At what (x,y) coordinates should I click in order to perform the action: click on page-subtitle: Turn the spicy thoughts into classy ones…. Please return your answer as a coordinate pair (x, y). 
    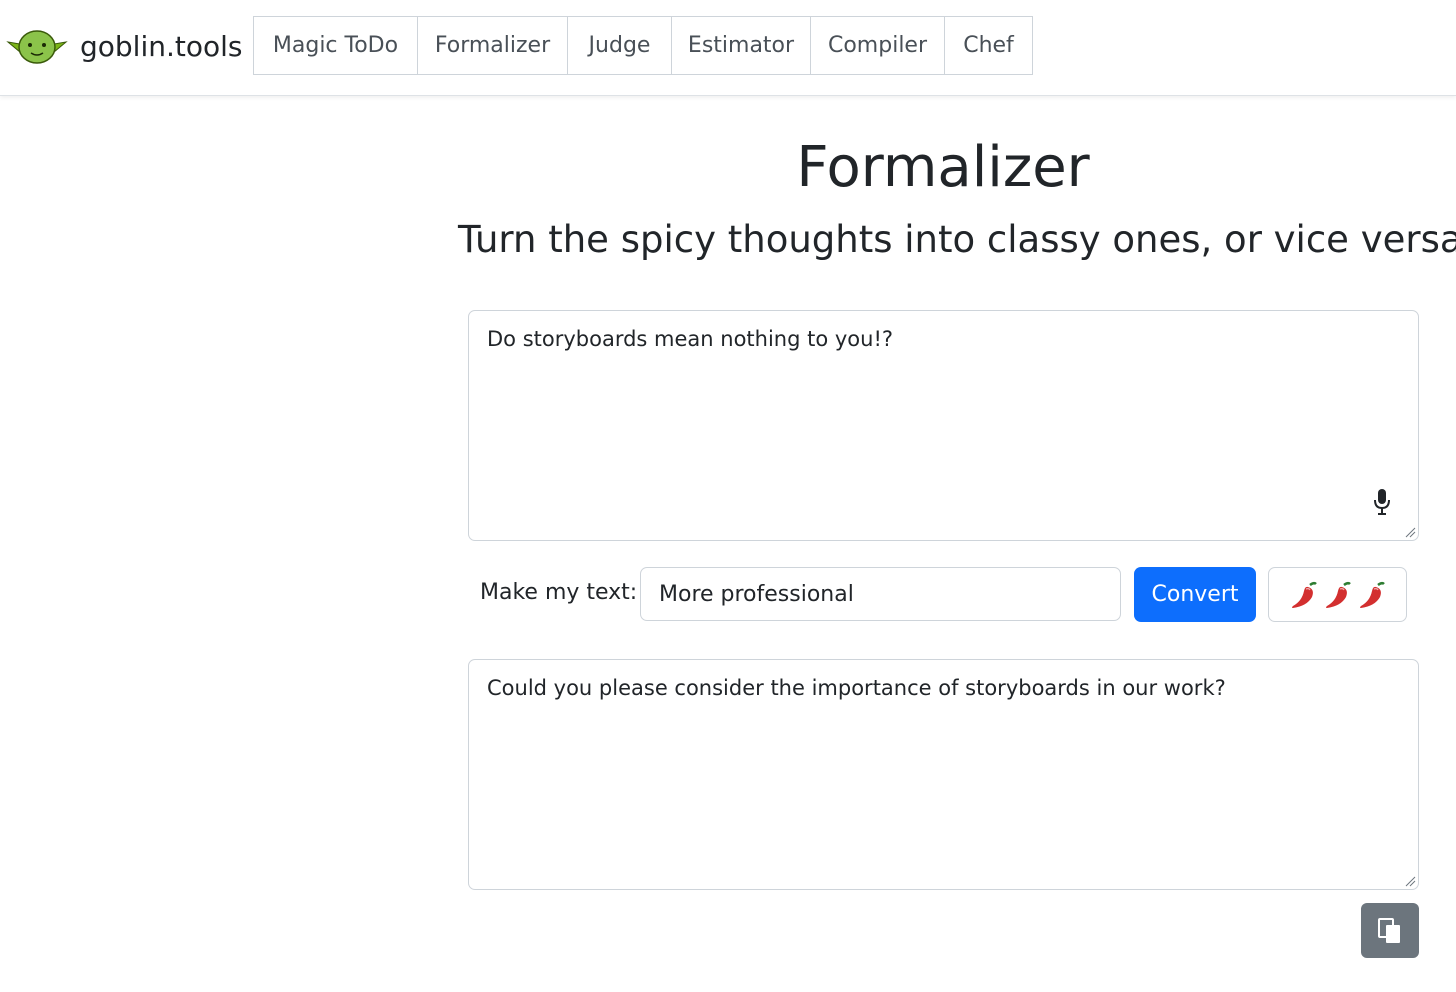
    Looking at the image, I should click on (957, 239).